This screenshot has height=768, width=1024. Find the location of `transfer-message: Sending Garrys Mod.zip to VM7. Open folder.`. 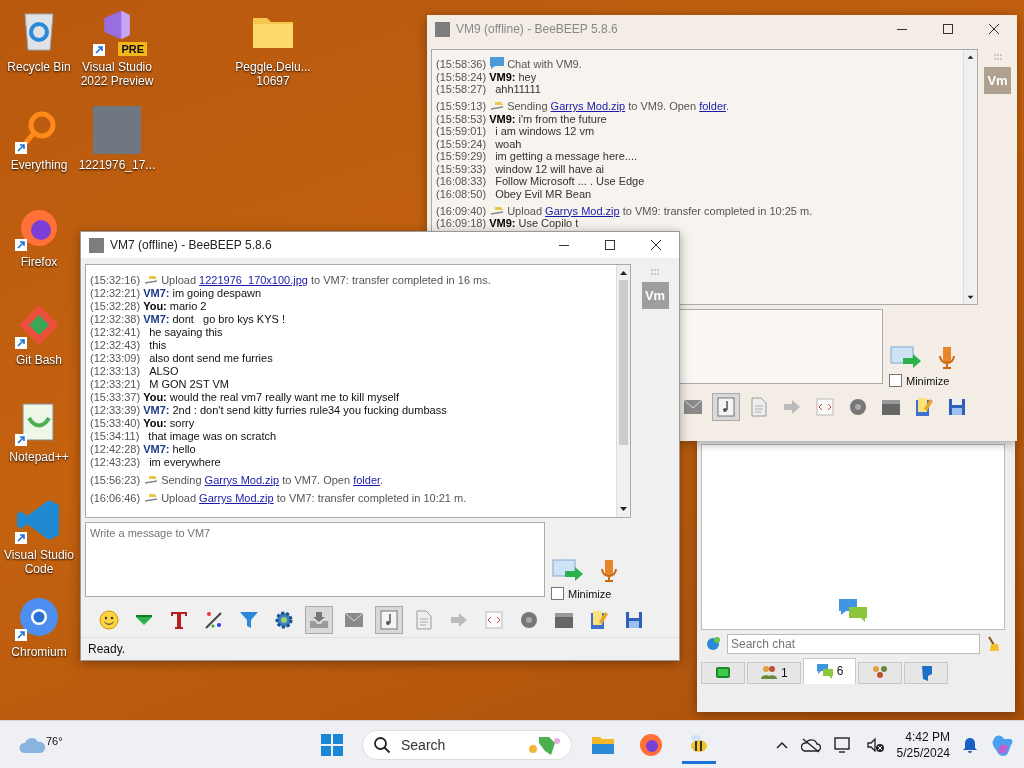

transfer-message: Sending Garrys Mod.zip to VM7. Open folder. is located at coordinates (272, 480).